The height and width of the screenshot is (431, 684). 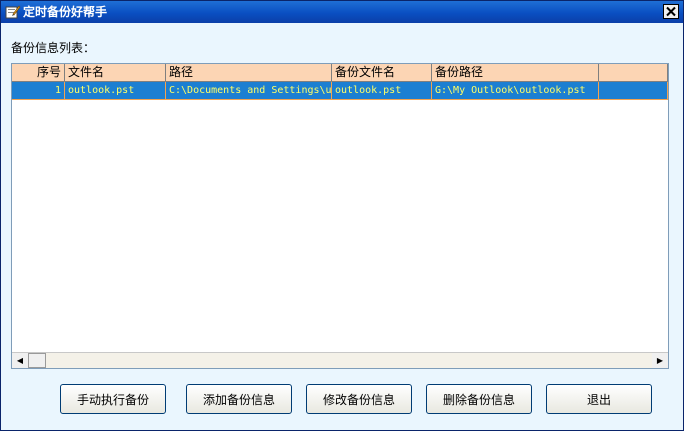 I want to click on window-title: 定时备份好帮手, so click(x=65, y=12).